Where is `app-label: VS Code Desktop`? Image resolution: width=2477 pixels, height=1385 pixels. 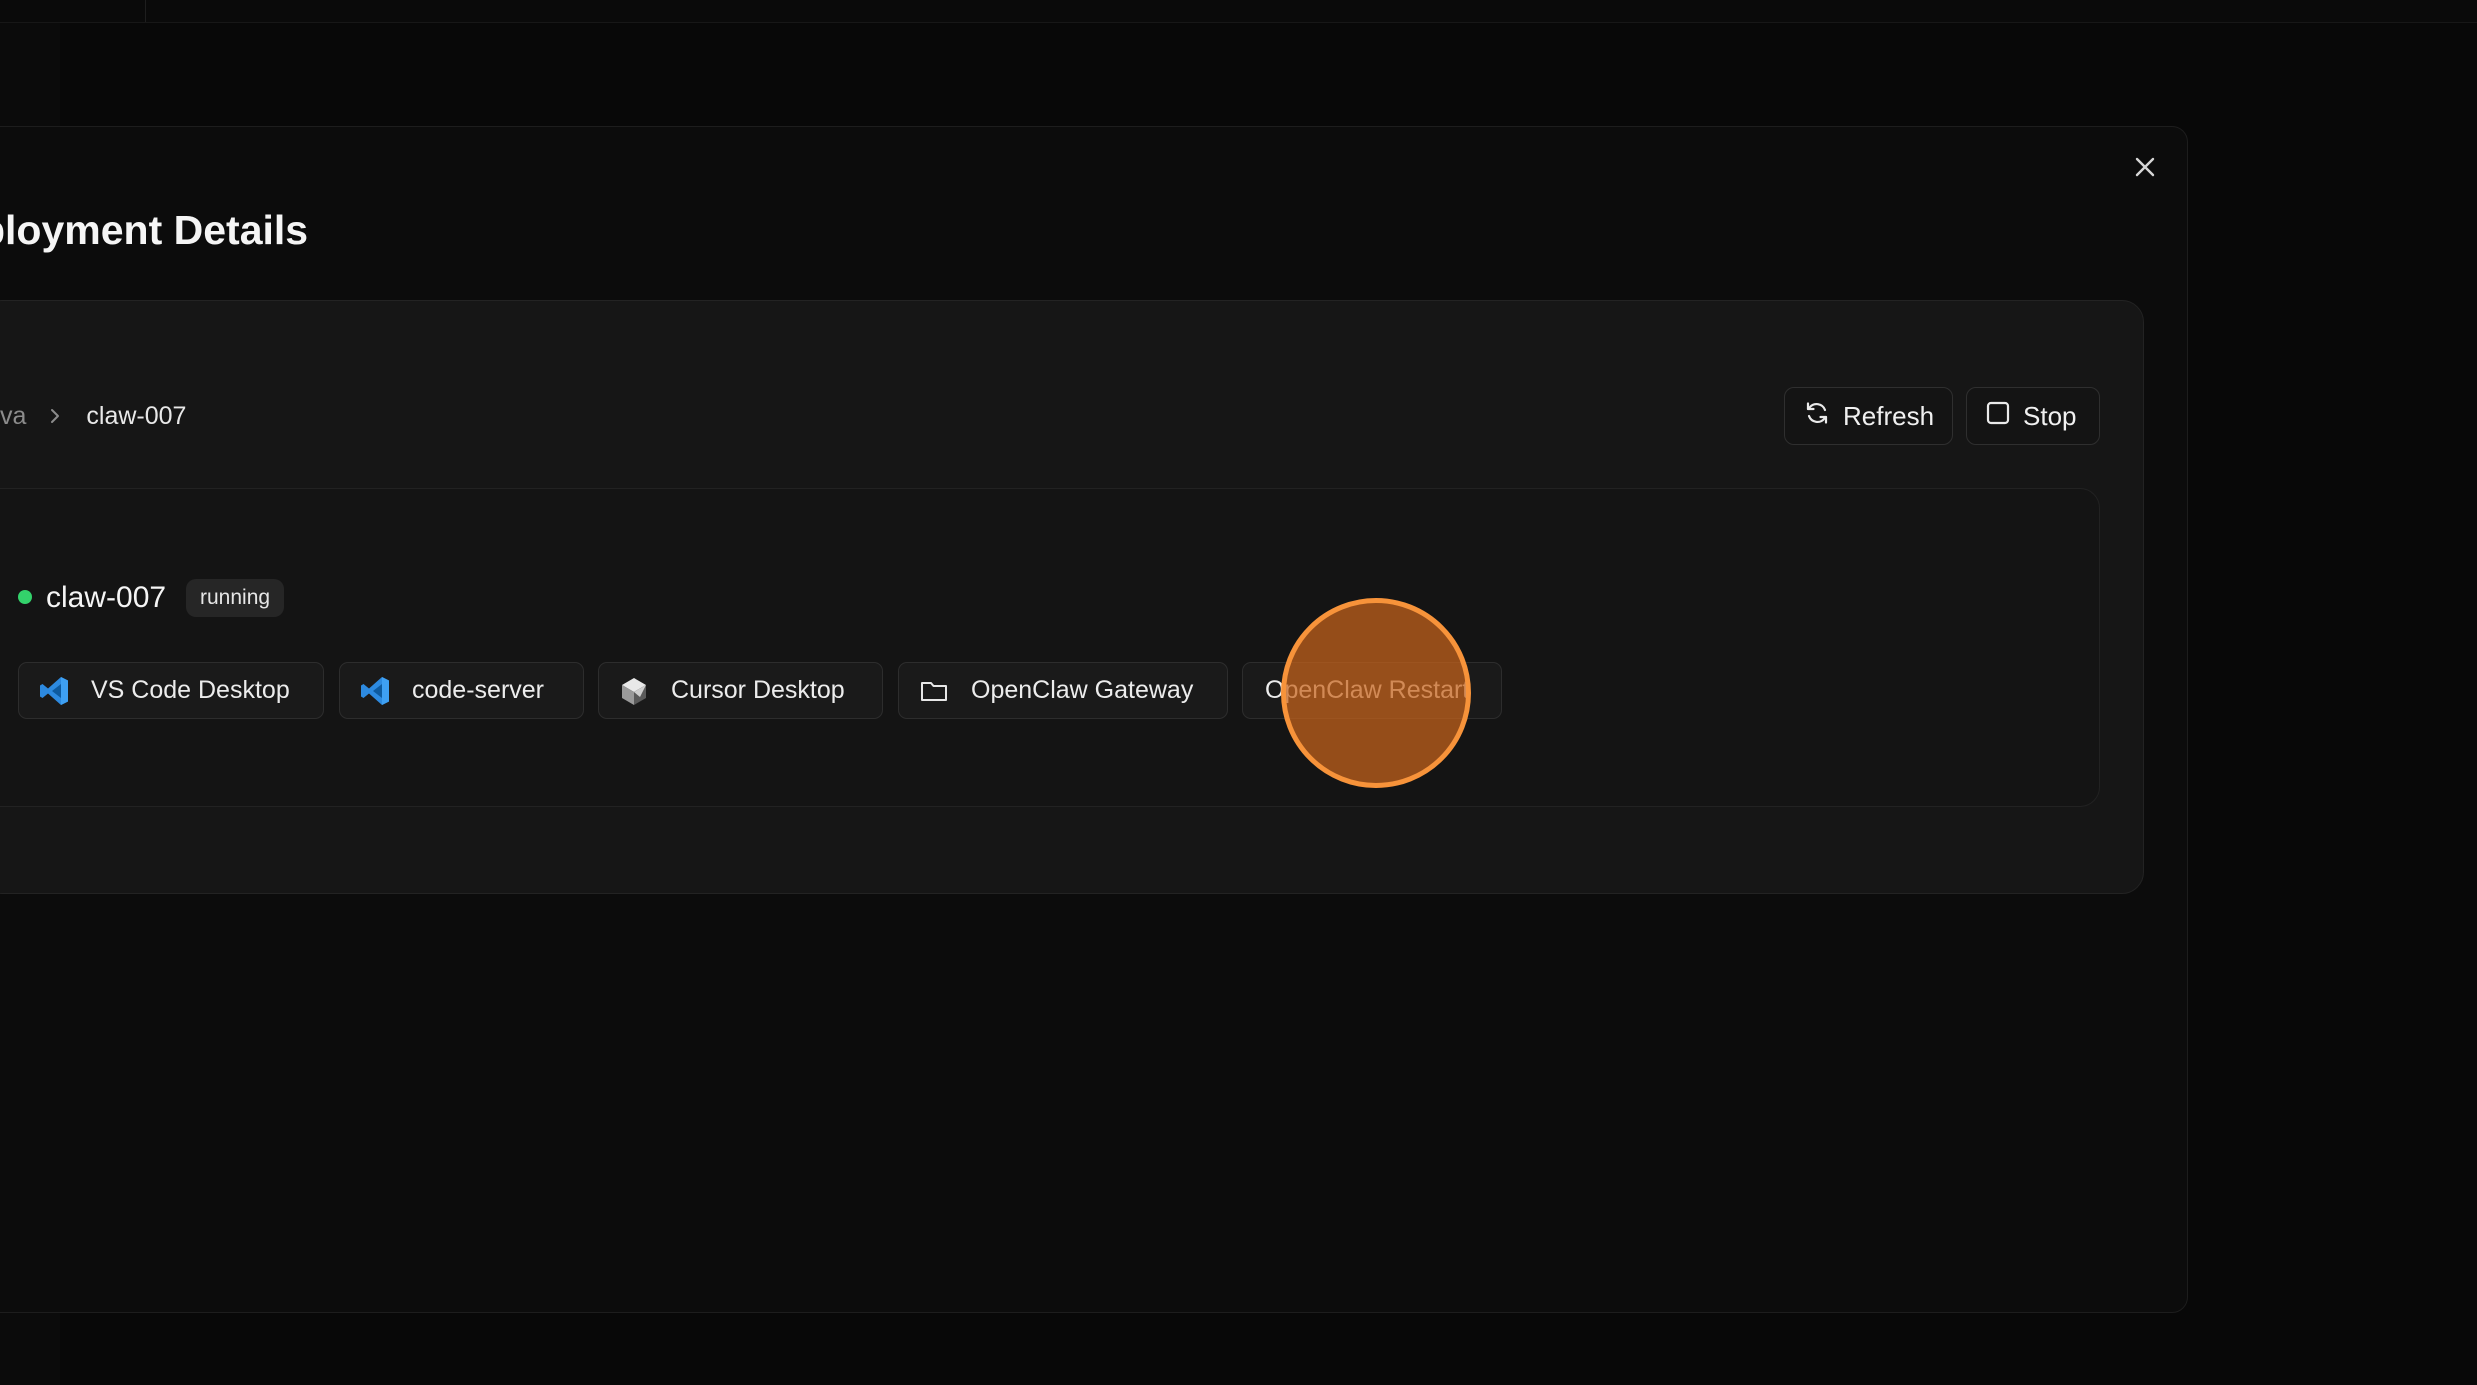
app-label: VS Code Desktop is located at coordinates (190, 690).